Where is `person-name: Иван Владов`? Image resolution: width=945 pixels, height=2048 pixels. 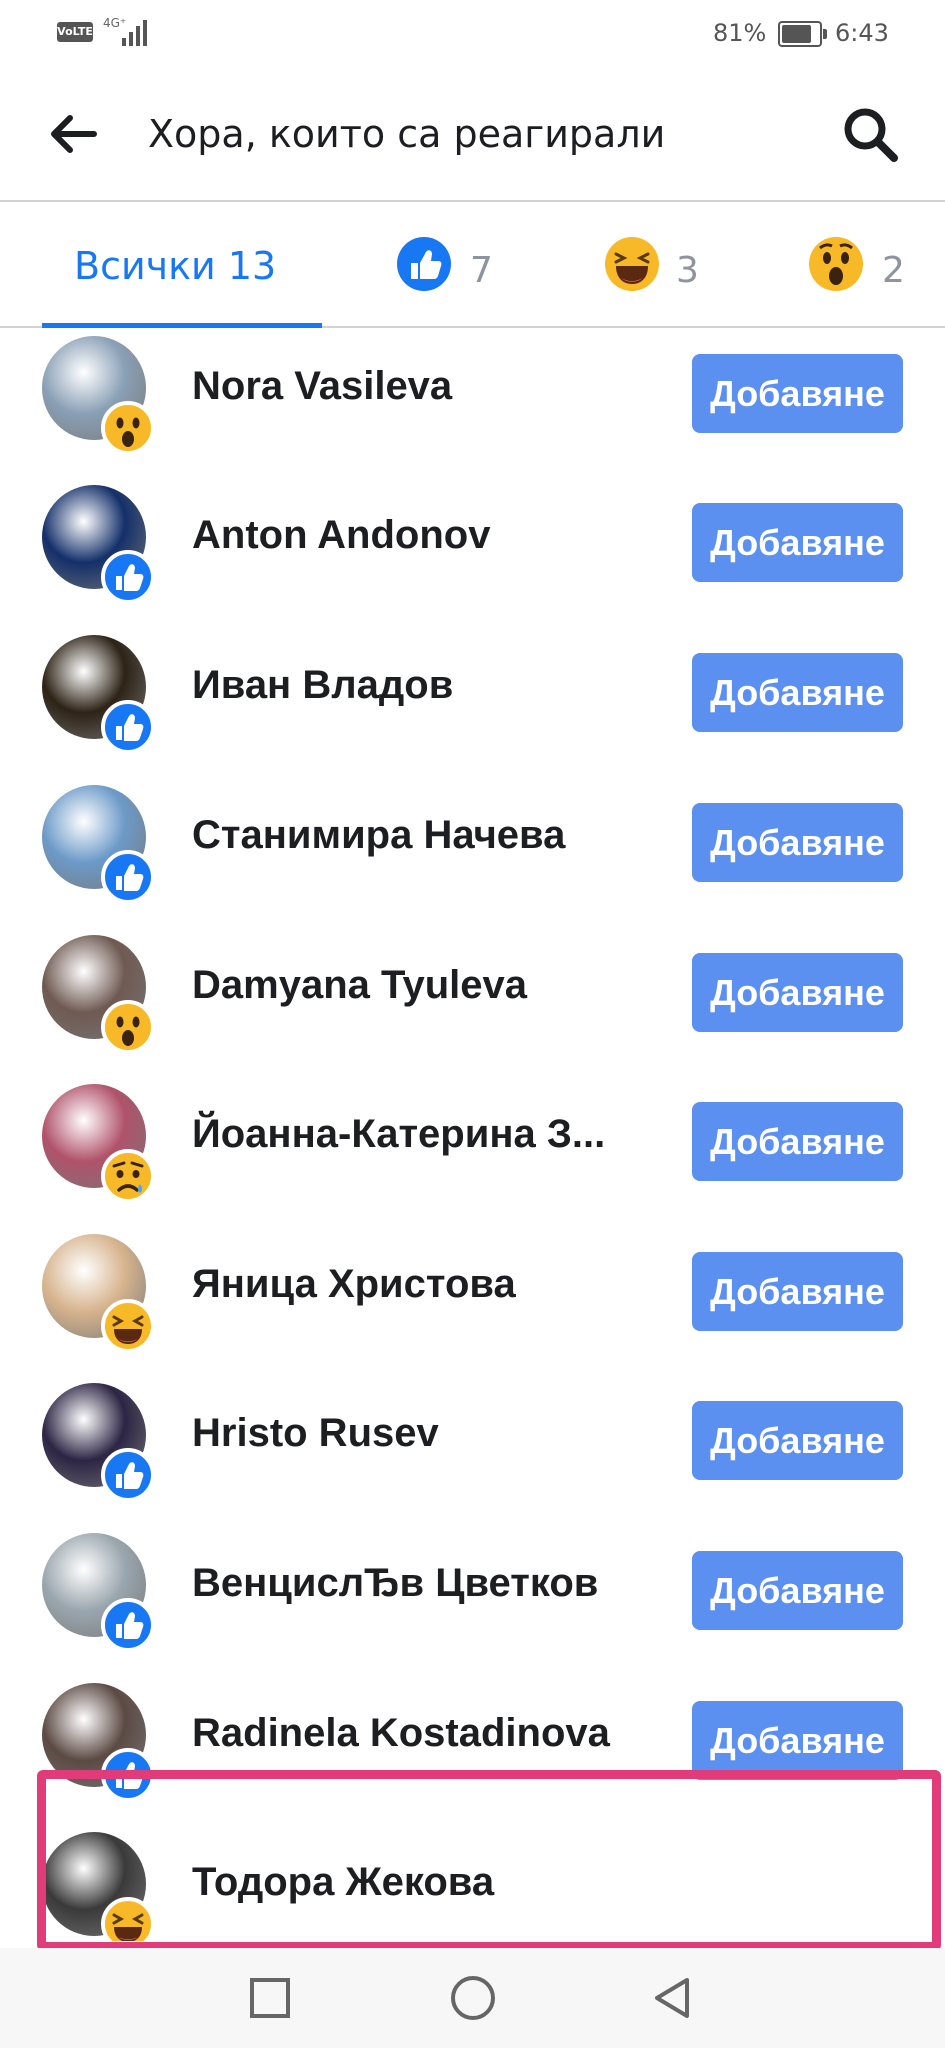
person-name: Иван Владов is located at coordinates (322, 685).